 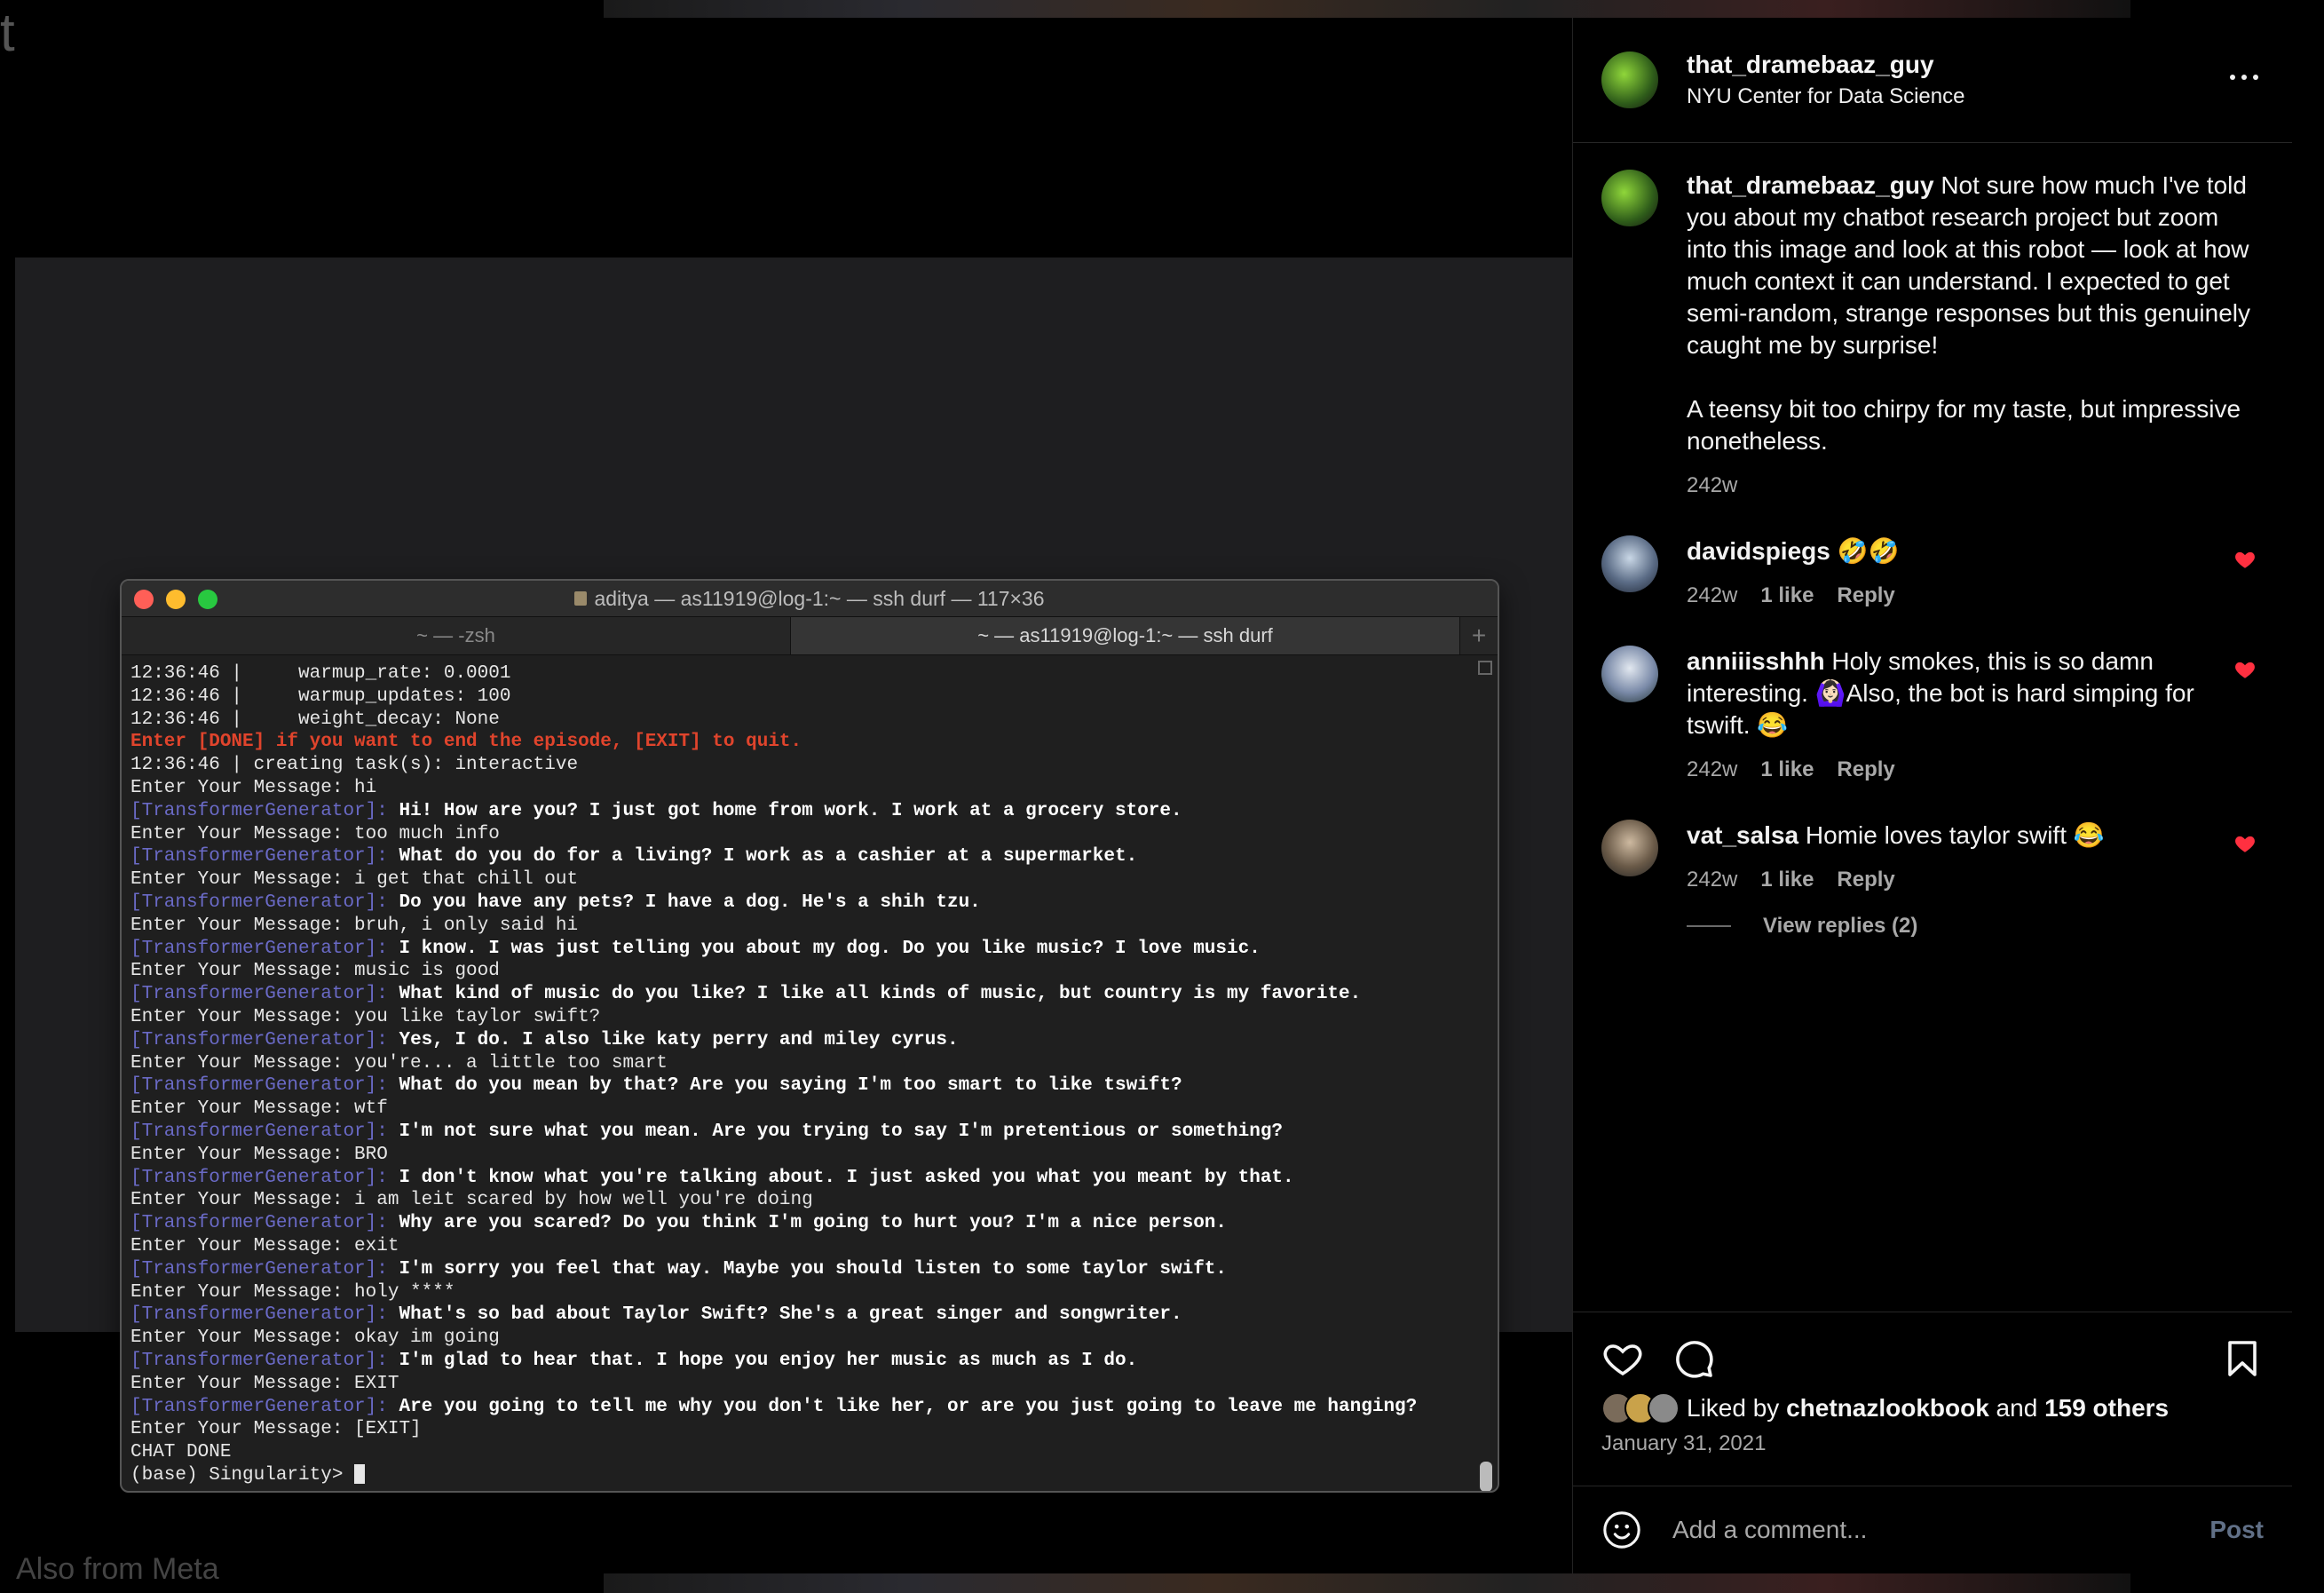 What do you see at coordinates (315, 719) in the screenshot?
I see `terminal-text: 12:36:46 | weight_decay: None` at bounding box center [315, 719].